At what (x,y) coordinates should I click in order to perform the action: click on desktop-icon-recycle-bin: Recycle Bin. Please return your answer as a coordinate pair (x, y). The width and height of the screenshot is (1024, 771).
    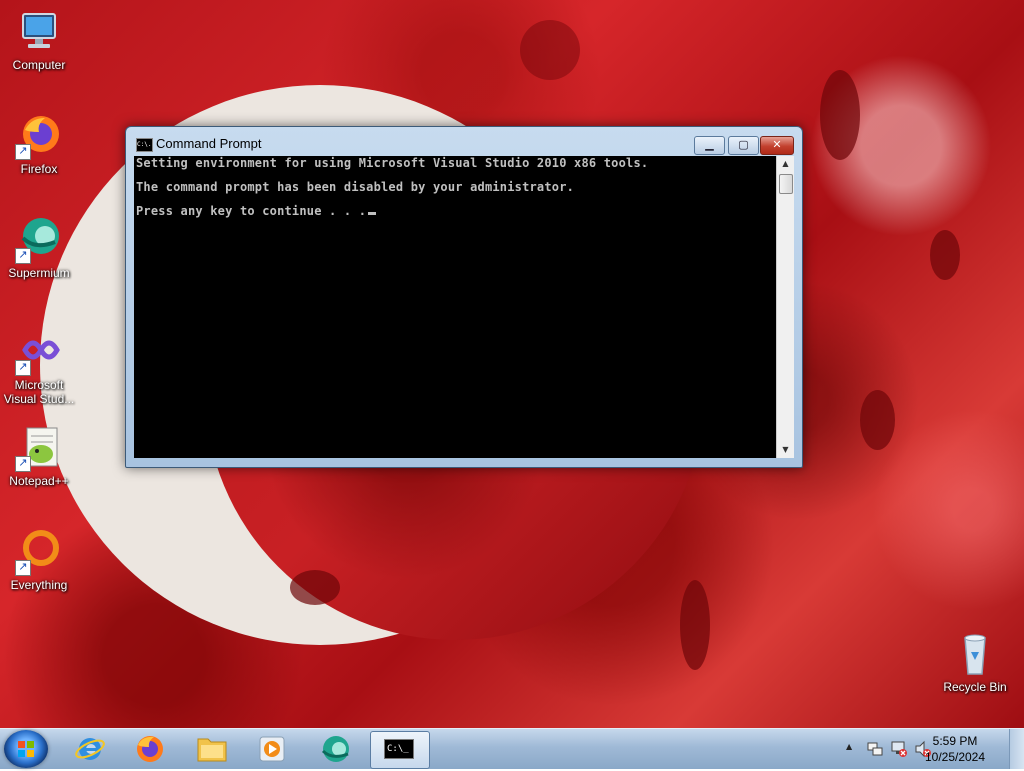
    Looking at the image, I should click on (975, 662).